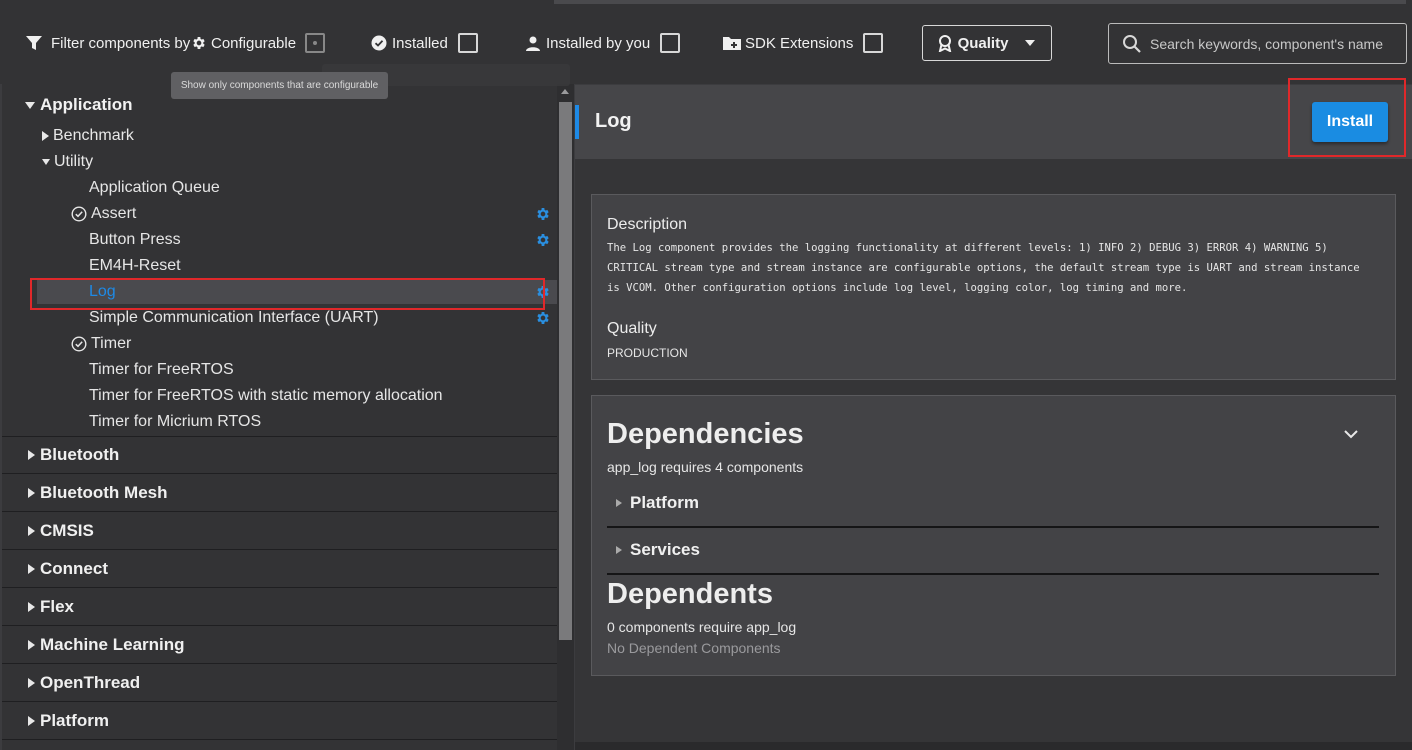 Image resolution: width=1412 pixels, height=750 pixels. What do you see at coordinates (279, 455) in the screenshot?
I see `tree-category-bluetooth: Bluetooth` at bounding box center [279, 455].